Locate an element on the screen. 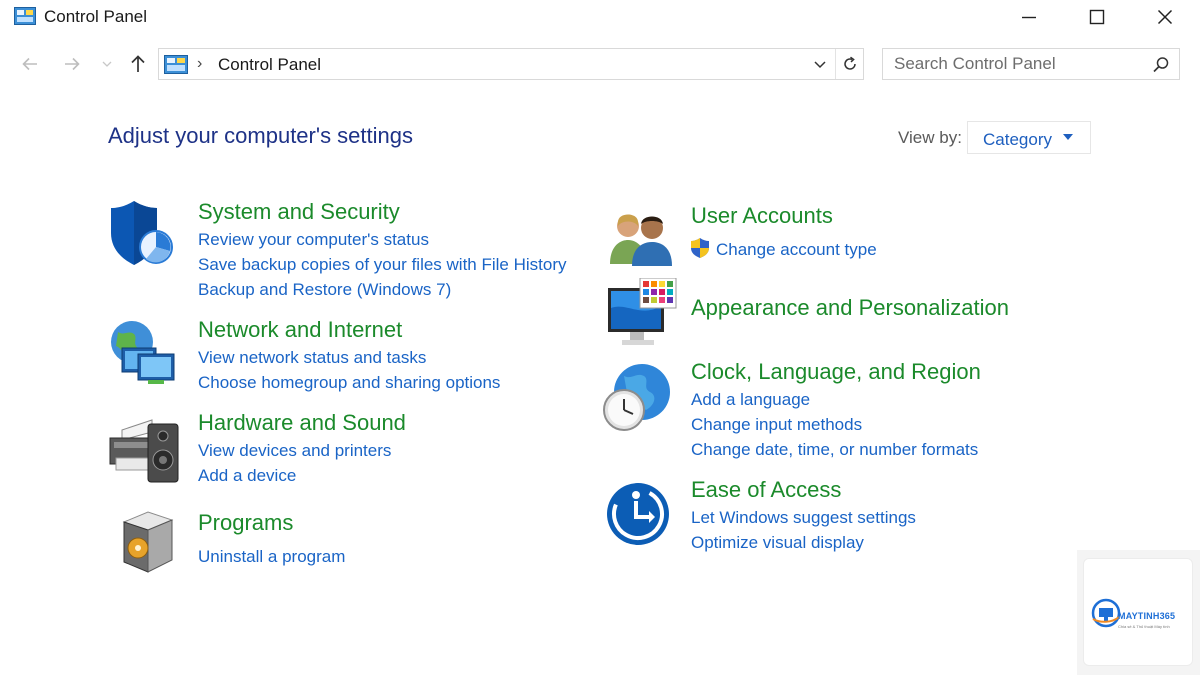  category-title-programs: Programs is located at coordinates (245, 523).